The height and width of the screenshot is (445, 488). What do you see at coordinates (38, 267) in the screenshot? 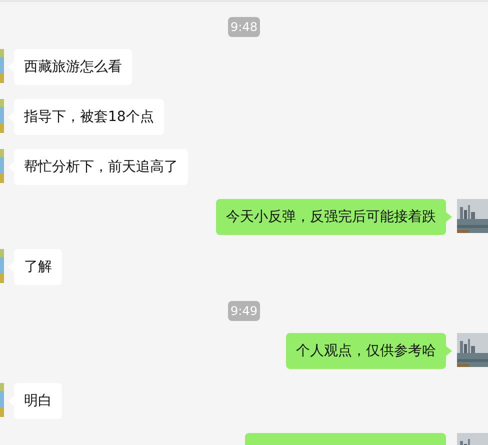
I see `message-bubble: 了解` at bounding box center [38, 267].